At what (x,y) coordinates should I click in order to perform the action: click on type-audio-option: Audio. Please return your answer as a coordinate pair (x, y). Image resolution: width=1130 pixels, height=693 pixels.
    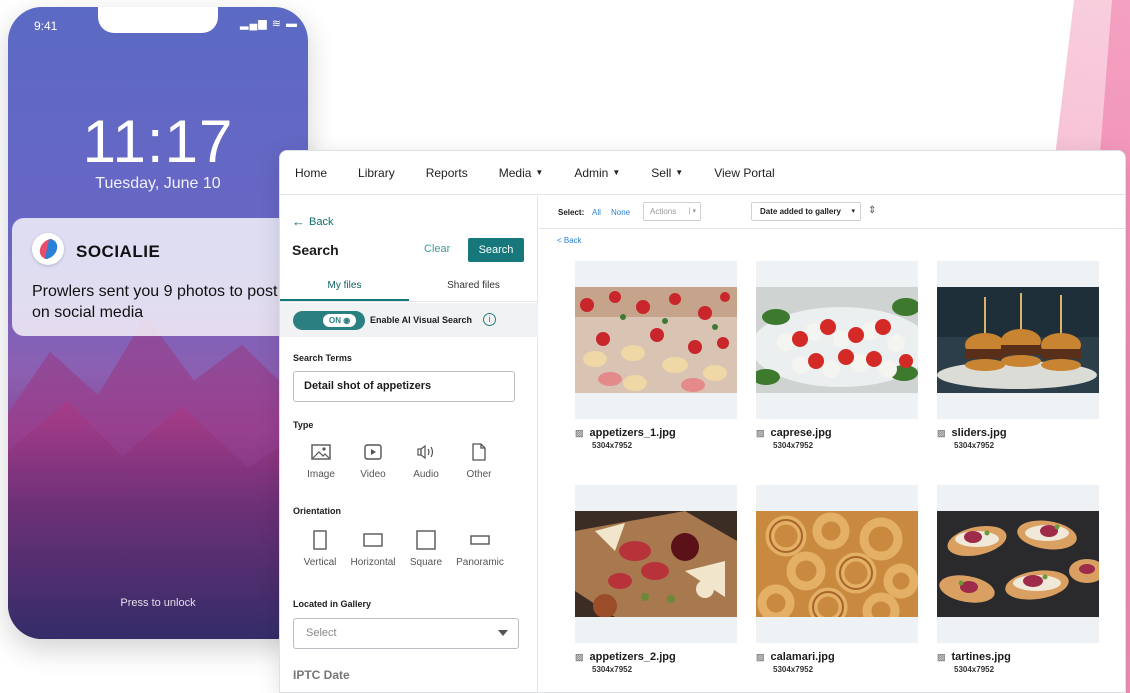
    Looking at the image, I should click on (426, 460).